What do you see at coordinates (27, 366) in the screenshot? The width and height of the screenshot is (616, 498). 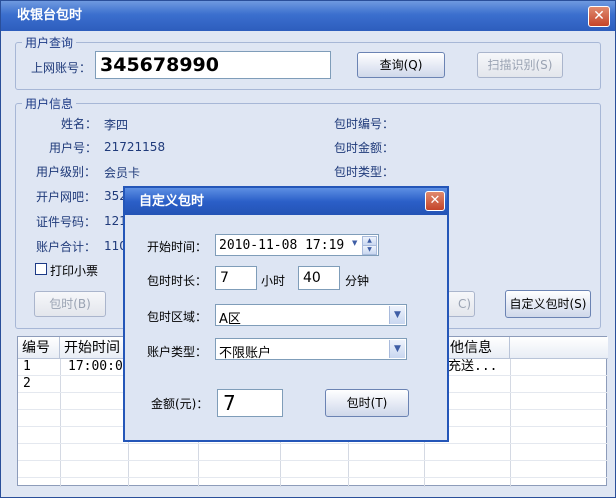 I see `row-id: 1` at bounding box center [27, 366].